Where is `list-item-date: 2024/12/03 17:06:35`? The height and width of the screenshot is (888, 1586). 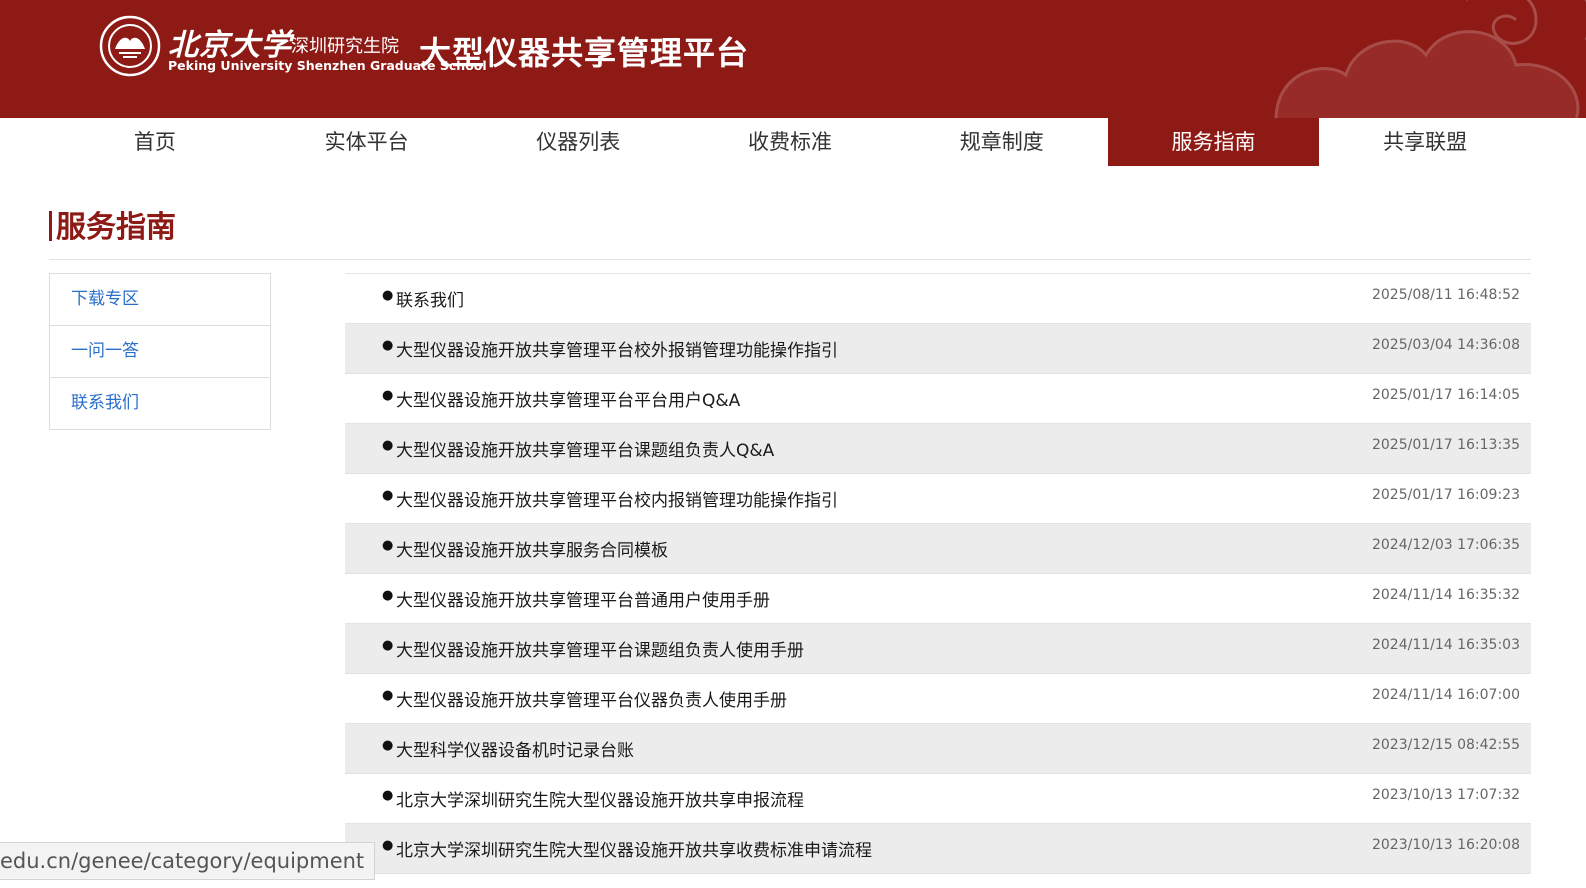 list-item-date: 2024/12/03 17:06:35 is located at coordinates (1445, 545).